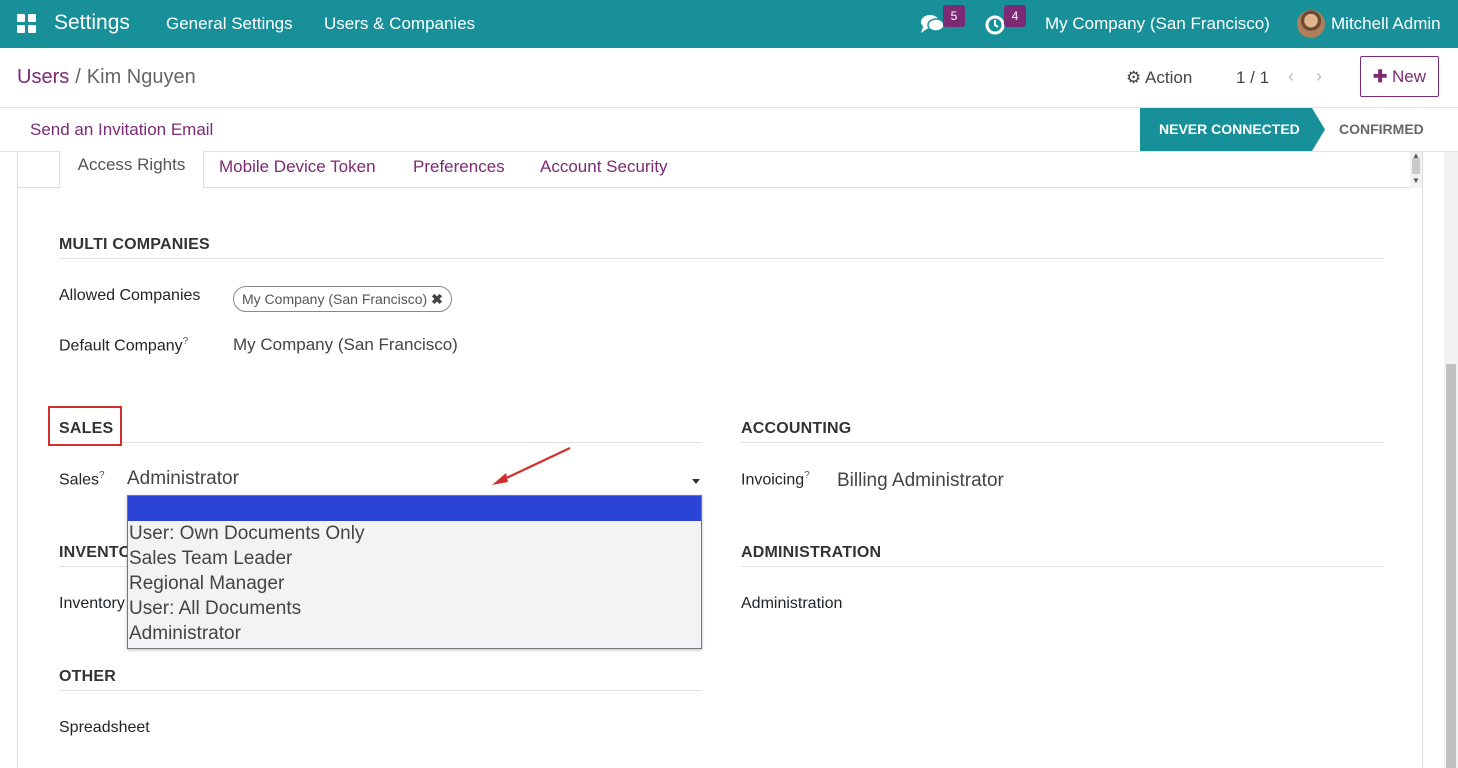  Describe the element at coordinates (335, 299) in the screenshot. I see `allowed-company-tag-label: My Company (San Francisco)` at that location.